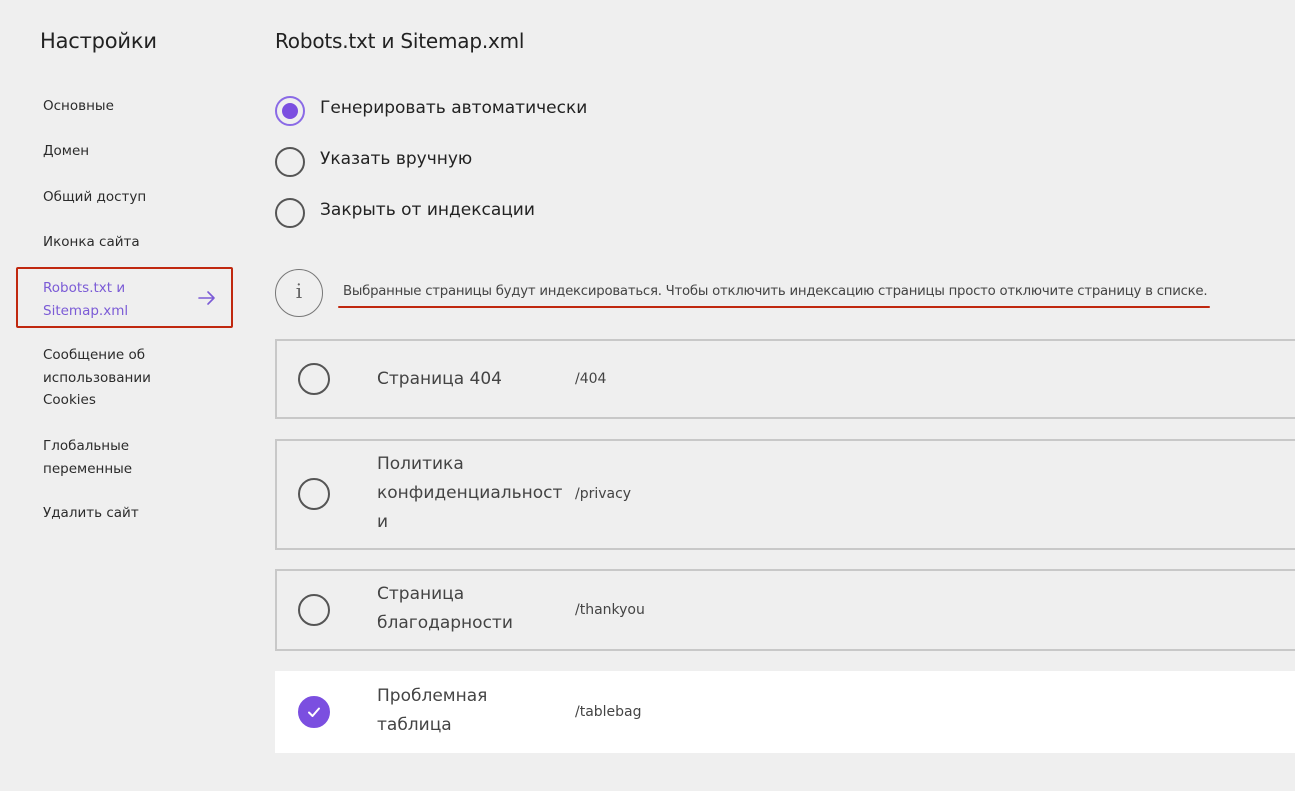  Describe the element at coordinates (445, 608) in the screenshot. I see `page-title-text: Страница благодарности` at that location.